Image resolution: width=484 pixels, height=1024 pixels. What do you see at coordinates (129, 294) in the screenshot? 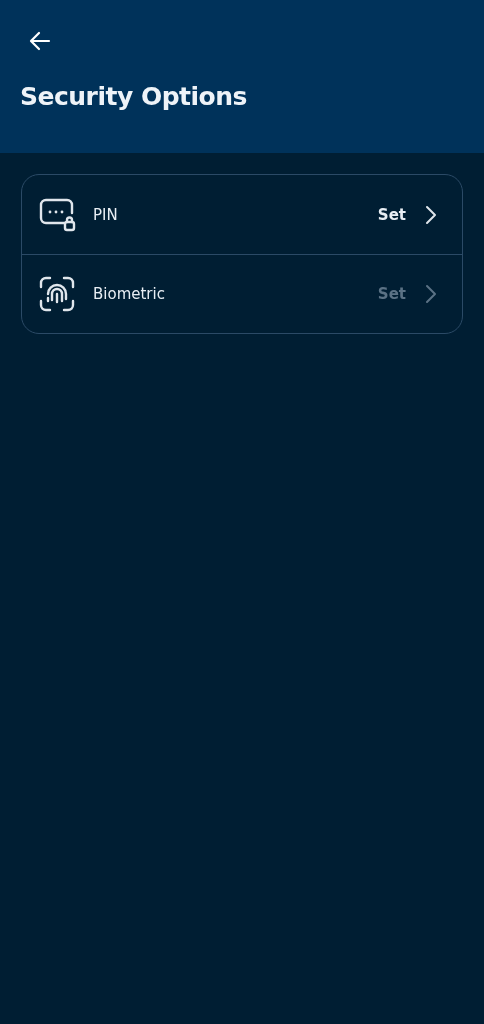
I see `option-label: Biometric` at bounding box center [129, 294].